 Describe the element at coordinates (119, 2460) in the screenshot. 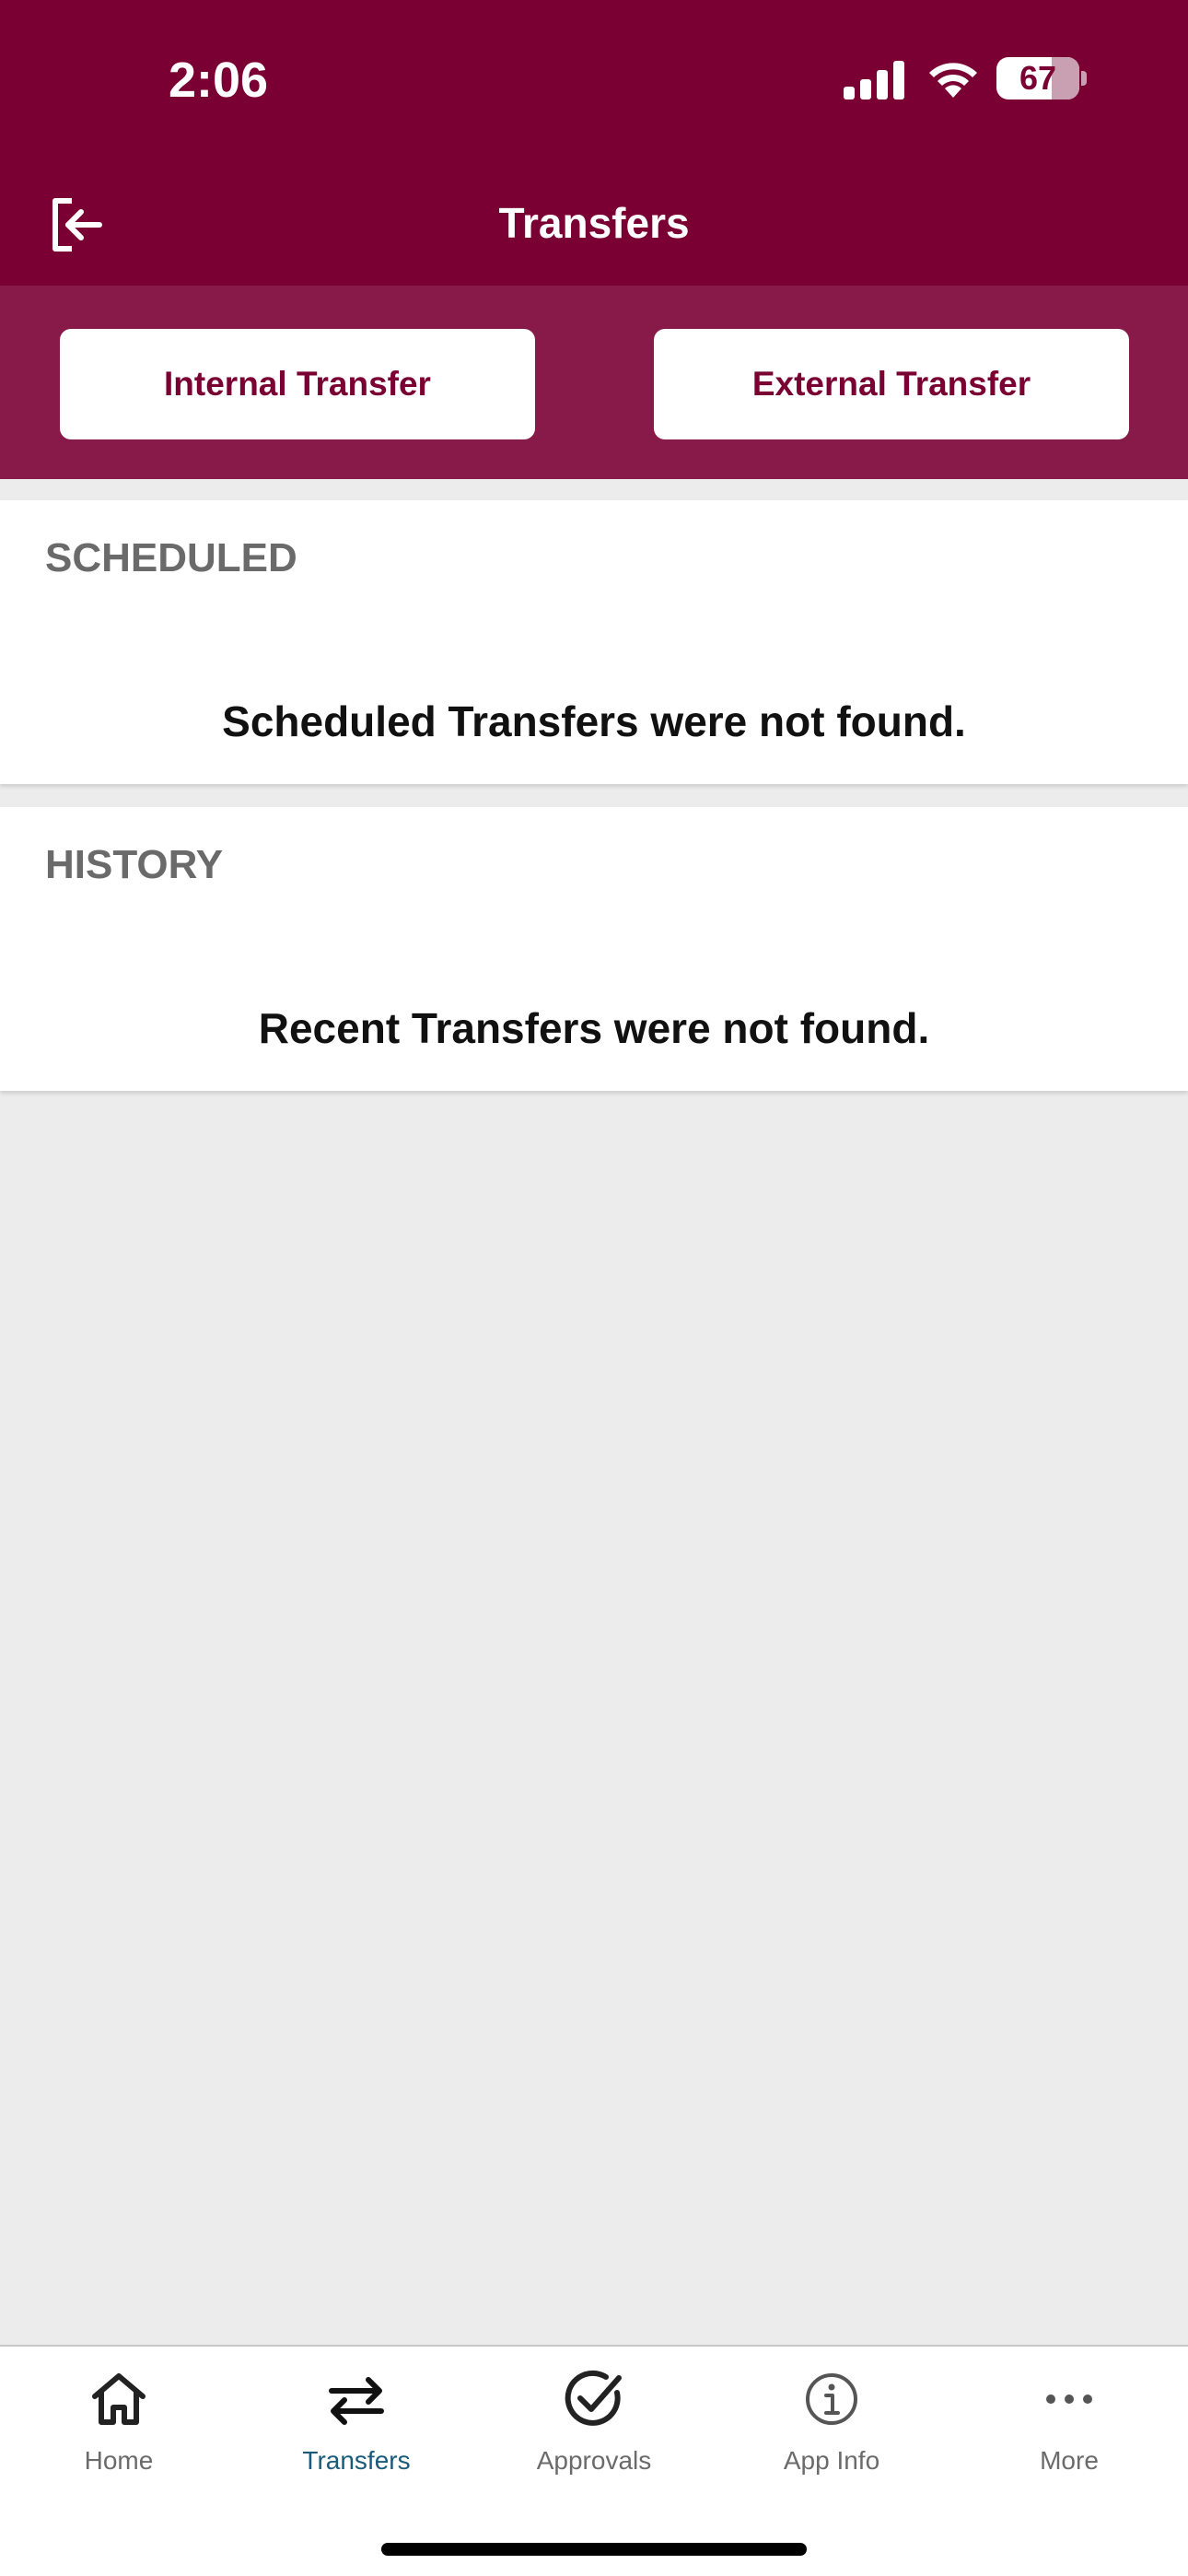

I see `tab-home-label: Home` at that location.